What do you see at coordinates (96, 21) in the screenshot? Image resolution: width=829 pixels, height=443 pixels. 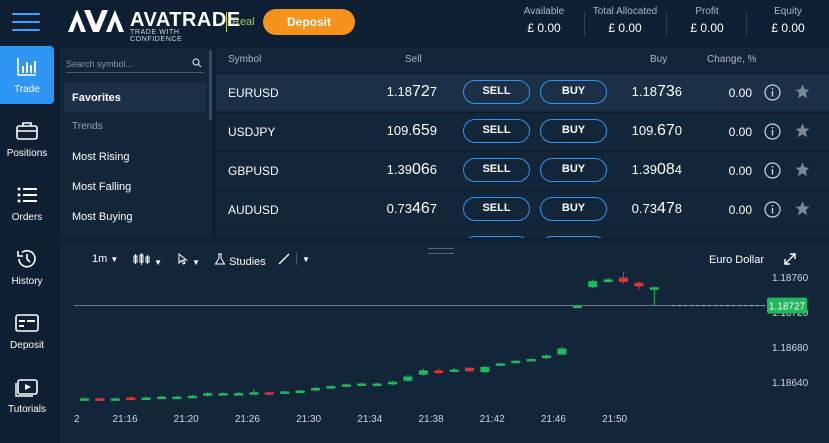 I see `avatrade-logo-mark-icon` at bounding box center [96, 21].